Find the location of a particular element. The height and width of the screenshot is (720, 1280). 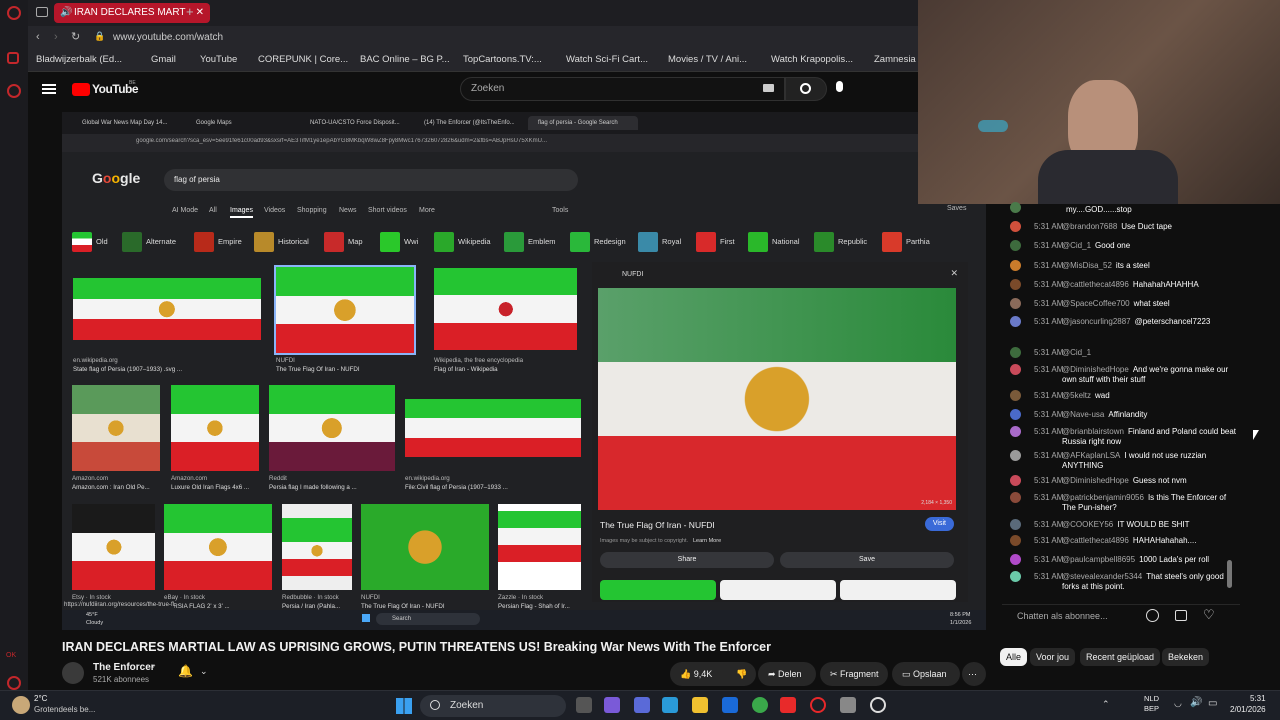

opera-logo-icon is located at coordinates (14, 13).